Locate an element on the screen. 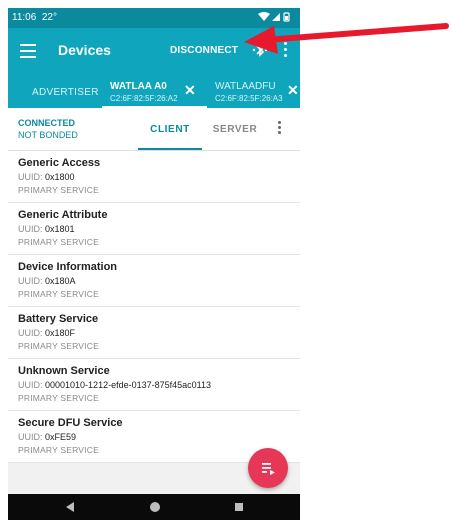 This screenshot has height=520, width=452. tab-device-watlaadfu: WATLAADFU C2:6F:82:5F:26:A3 ✕ is located at coordinates (253, 92).